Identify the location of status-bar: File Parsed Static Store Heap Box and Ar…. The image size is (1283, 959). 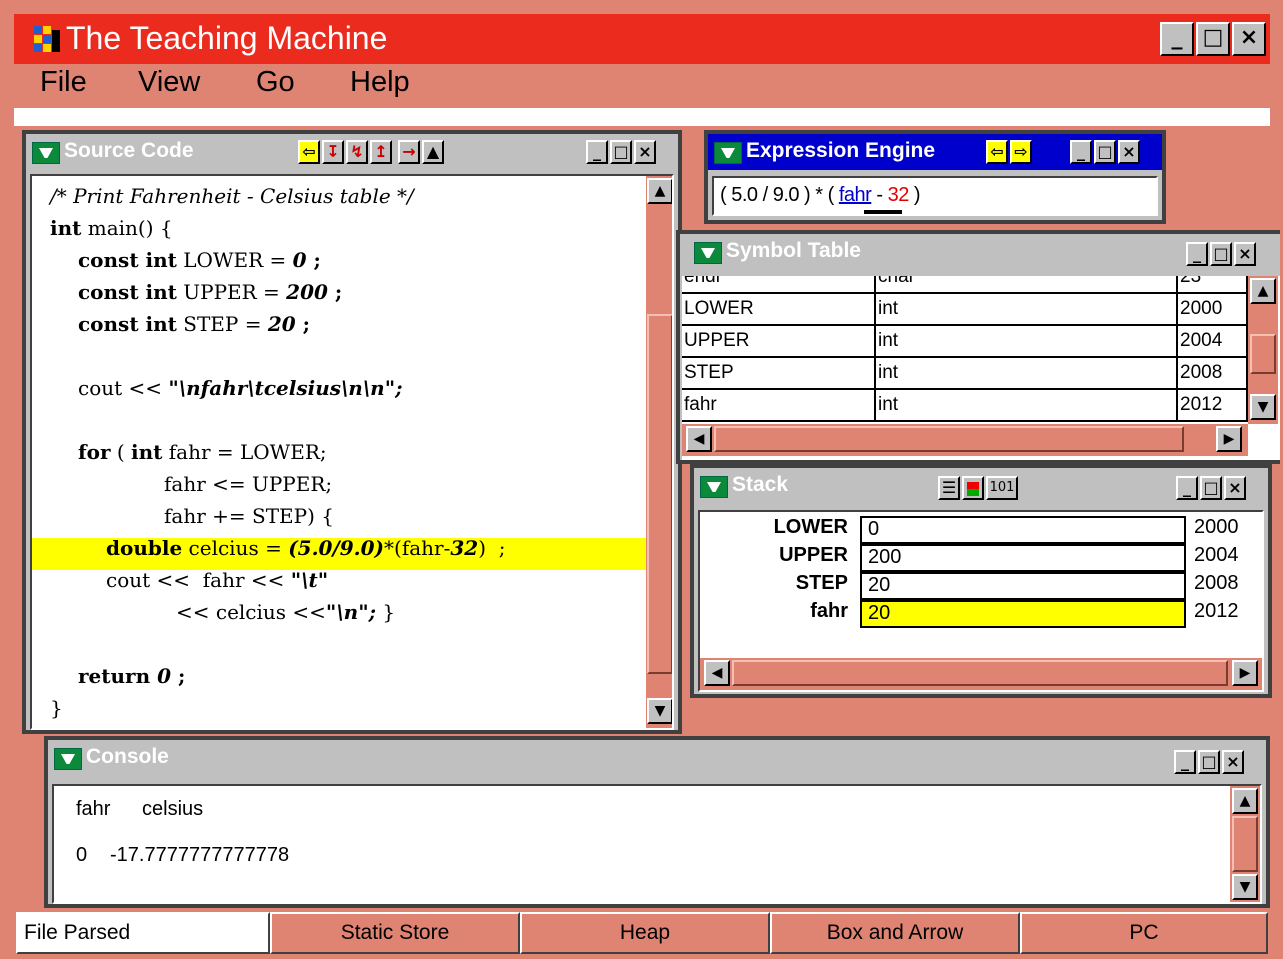
(642, 933).